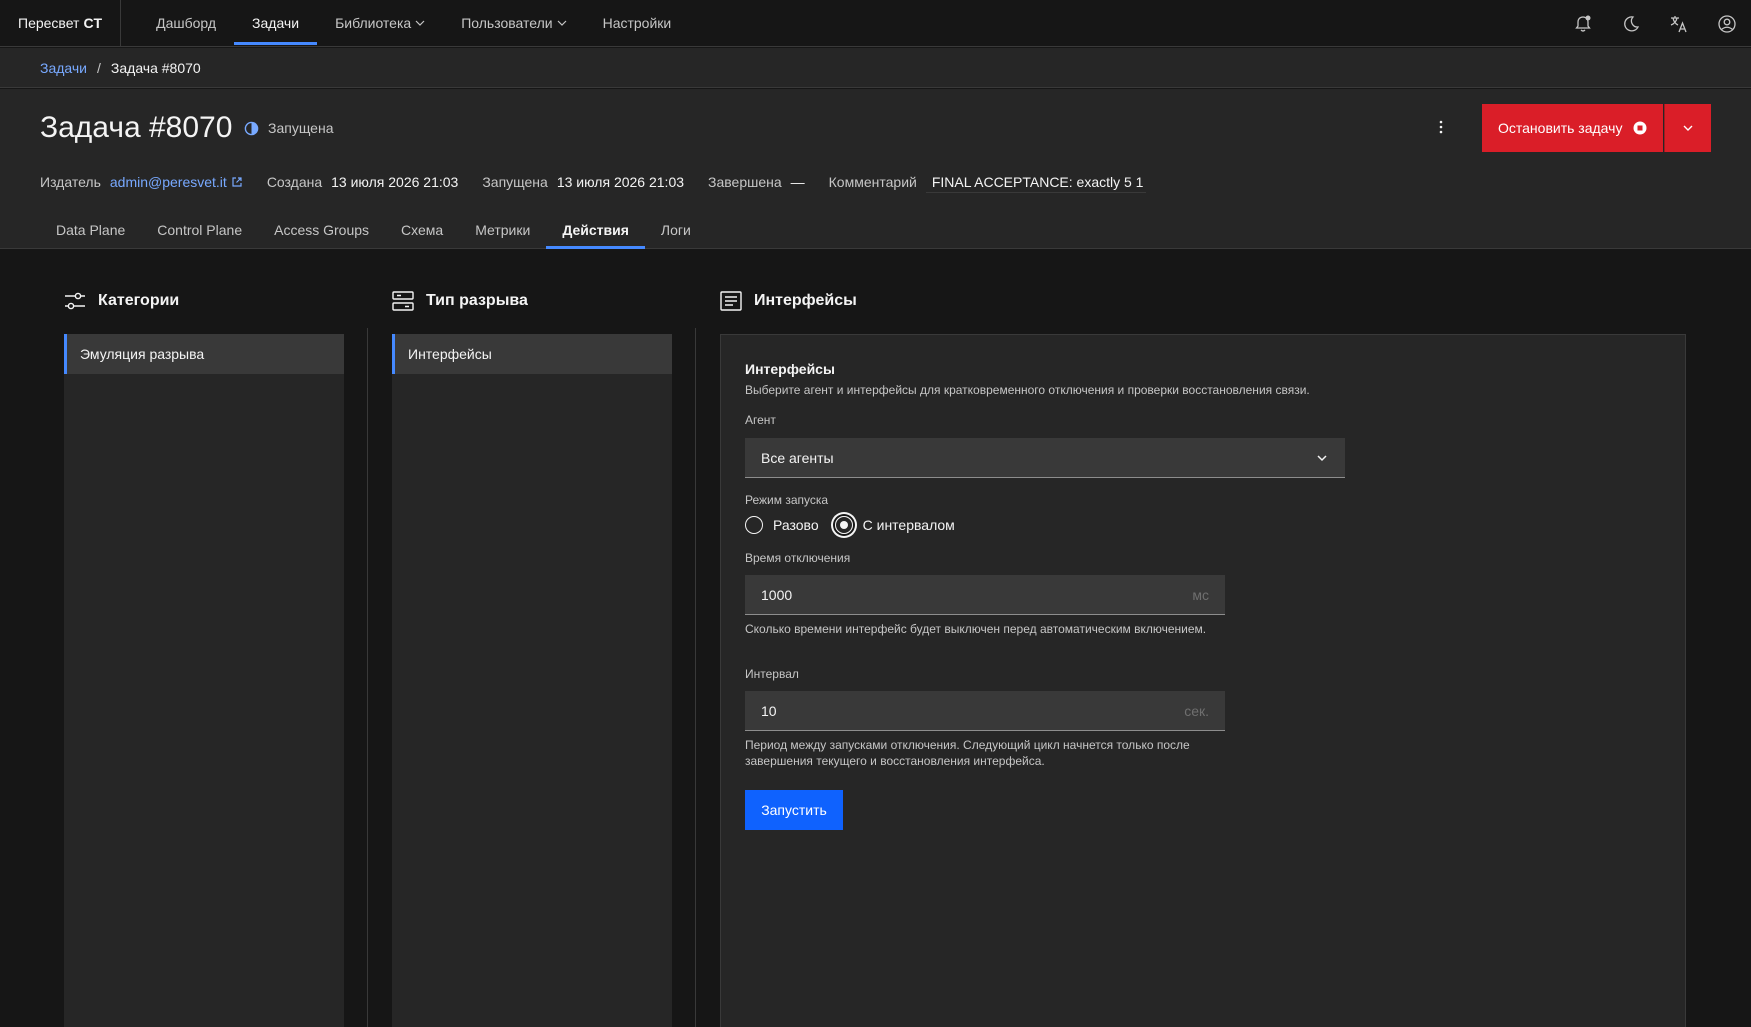  What do you see at coordinates (450, 354) in the screenshot?
I see `break-type-item-label: Интерфейсы` at bounding box center [450, 354].